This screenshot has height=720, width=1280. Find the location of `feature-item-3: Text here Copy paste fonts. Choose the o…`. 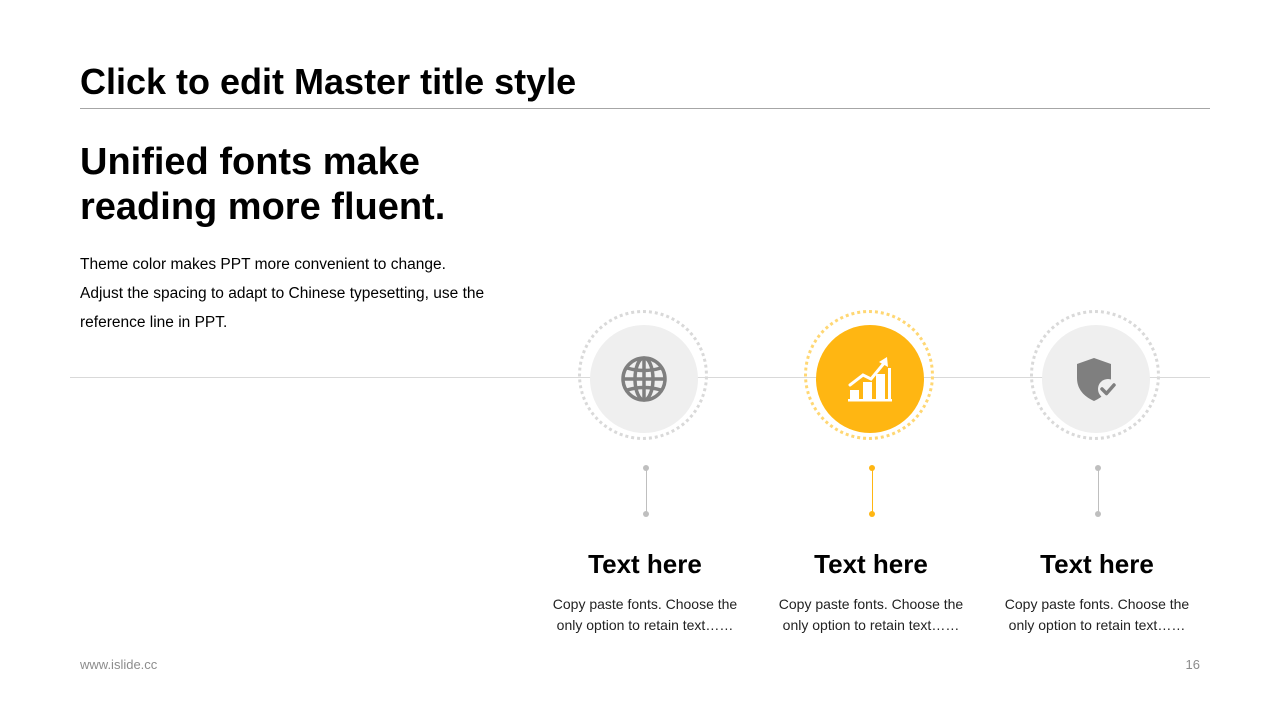

feature-item-3: Text here Copy paste fonts. Choose the o… is located at coordinates (1097, 475).